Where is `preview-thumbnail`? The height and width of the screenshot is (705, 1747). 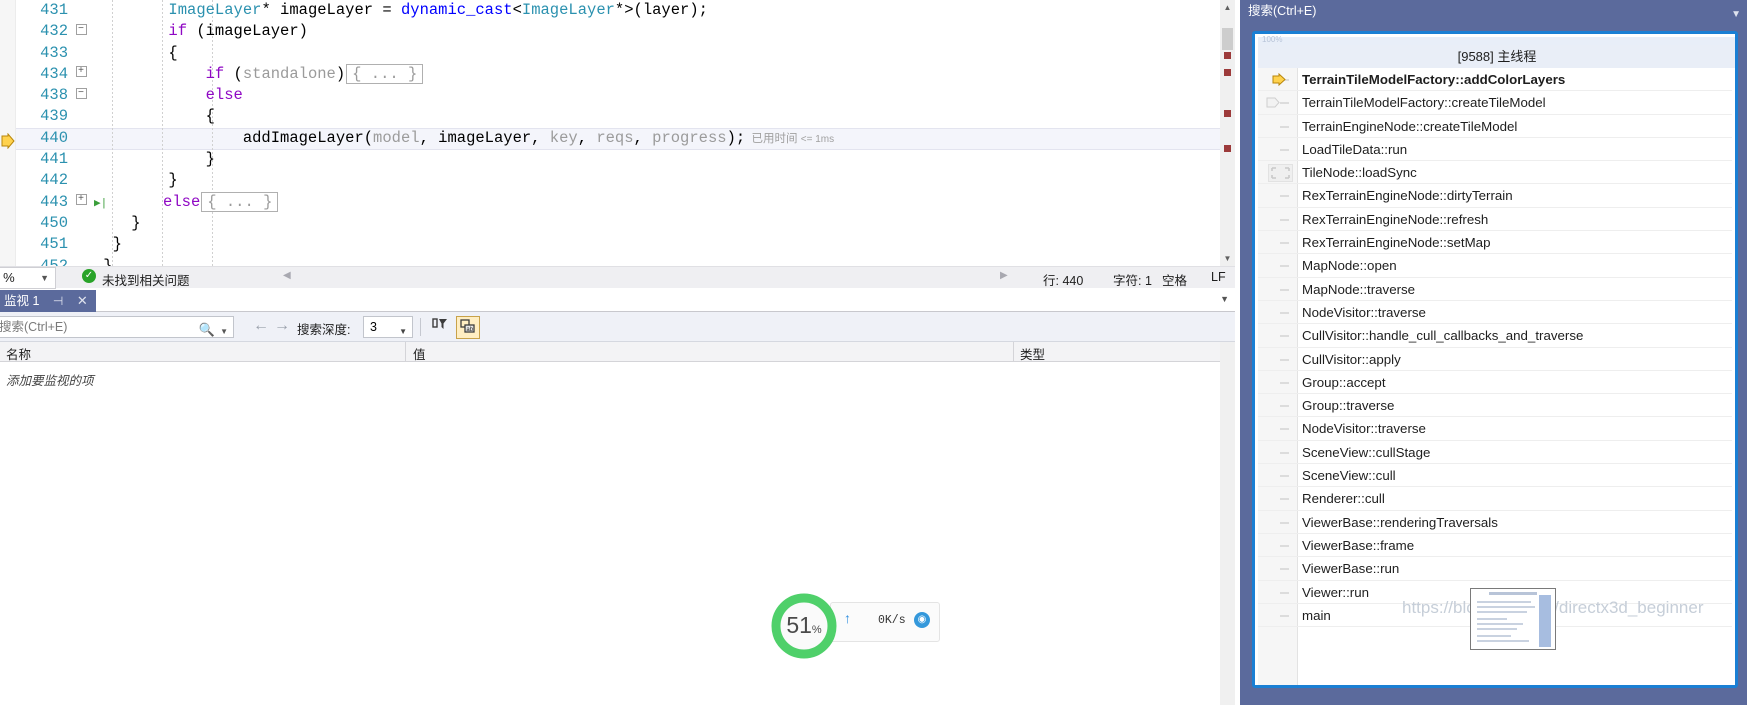 preview-thumbnail is located at coordinates (1513, 619).